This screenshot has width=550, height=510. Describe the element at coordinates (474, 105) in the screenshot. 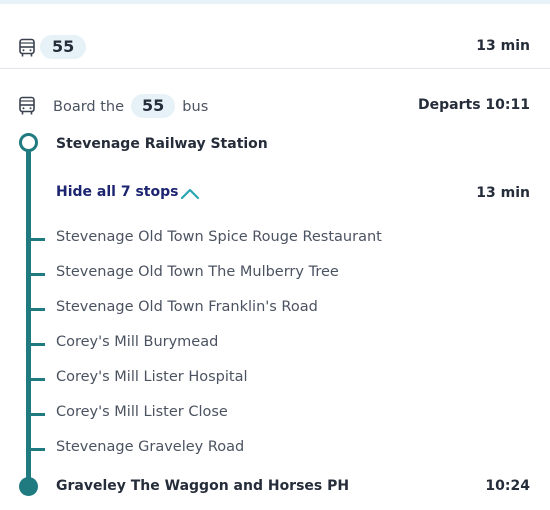

I see `departure-time: Departs 10:11` at that location.